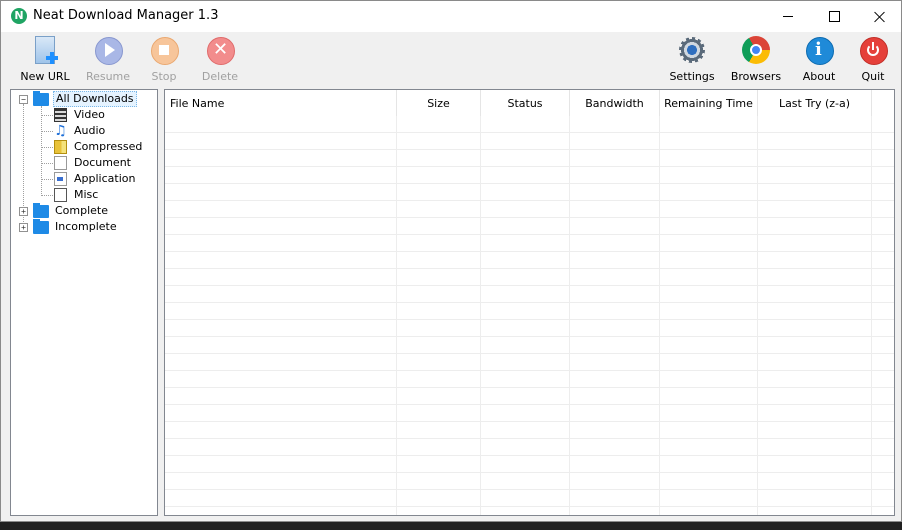  Describe the element at coordinates (709, 103) in the screenshot. I see `column-header-remaining-time: Remaining Time` at that location.